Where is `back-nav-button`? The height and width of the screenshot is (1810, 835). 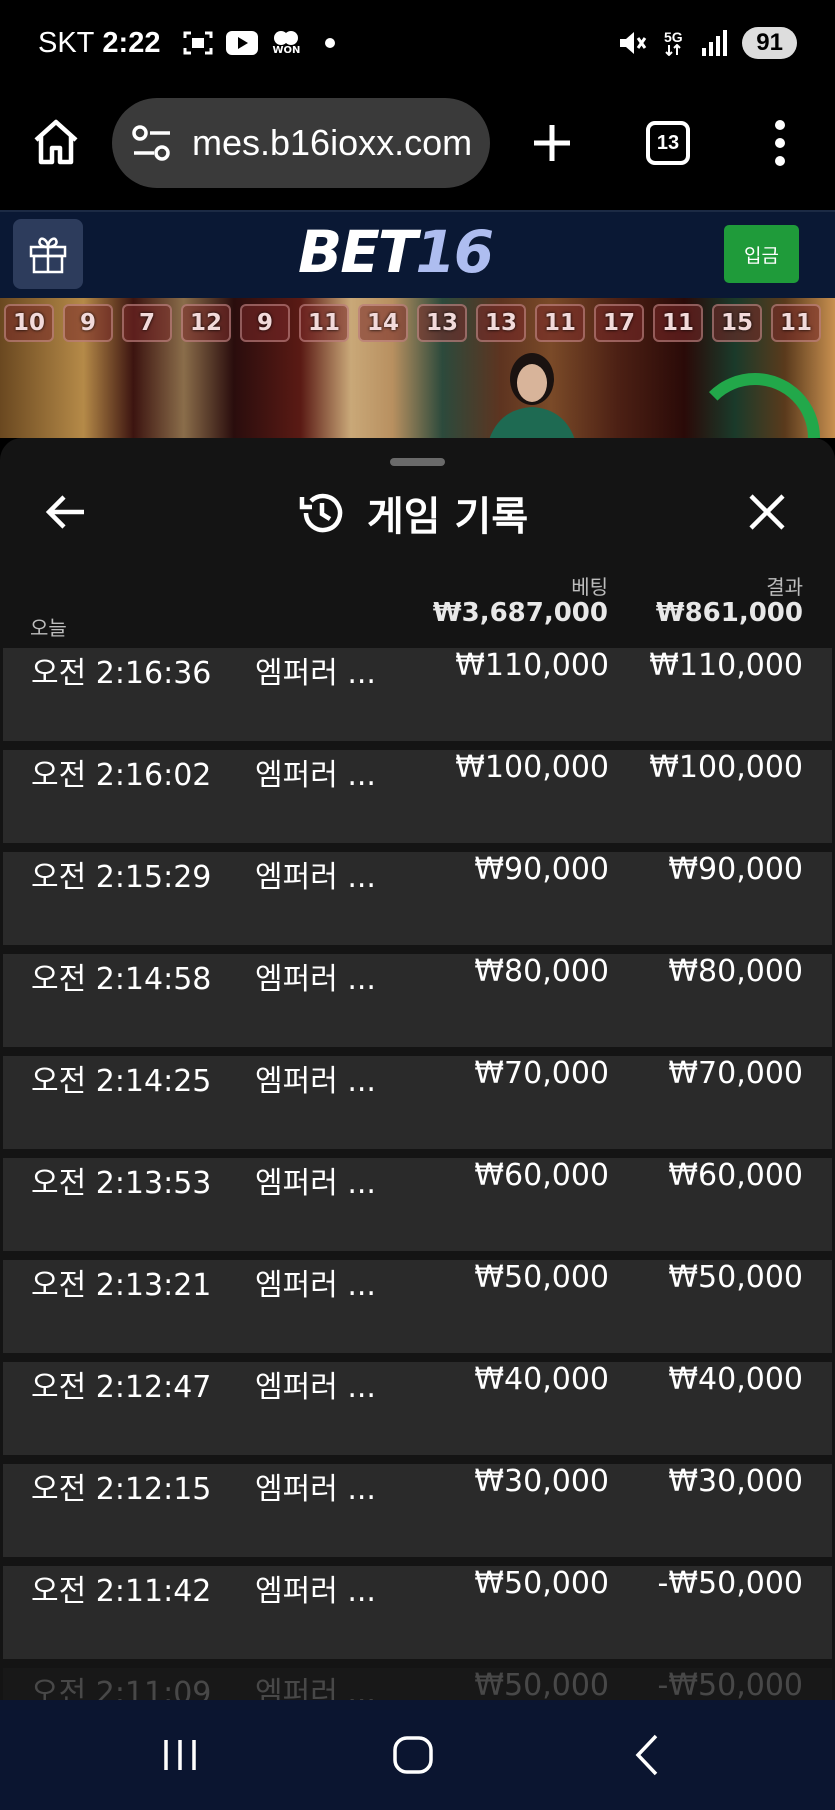
back-nav-button is located at coordinates (648, 1755).